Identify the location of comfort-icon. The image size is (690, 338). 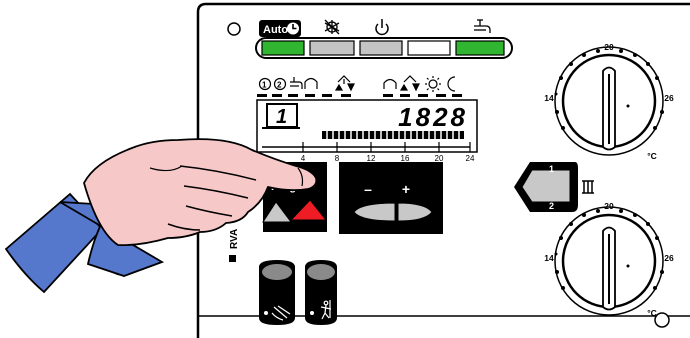
(311, 83).